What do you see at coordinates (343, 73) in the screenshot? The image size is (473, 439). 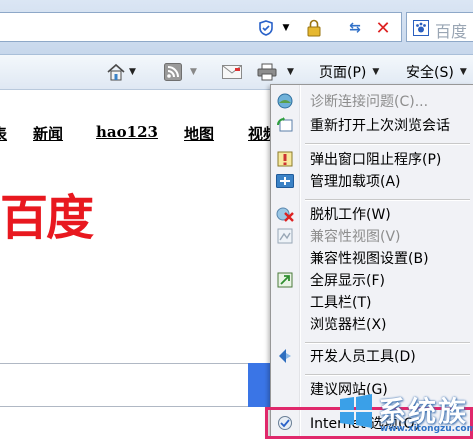 I see `page-menu-label: 页面(P)` at bounding box center [343, 73].